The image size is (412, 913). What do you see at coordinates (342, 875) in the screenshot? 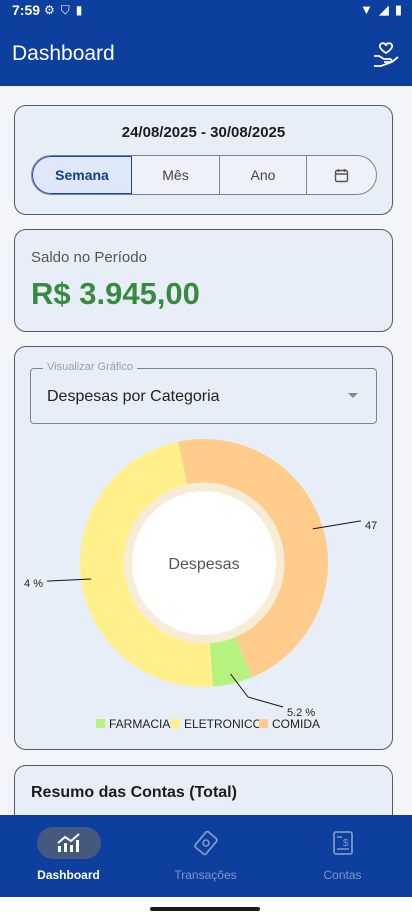
I see `nav-accounts-label: Contas` at bounding box center [342, 875].